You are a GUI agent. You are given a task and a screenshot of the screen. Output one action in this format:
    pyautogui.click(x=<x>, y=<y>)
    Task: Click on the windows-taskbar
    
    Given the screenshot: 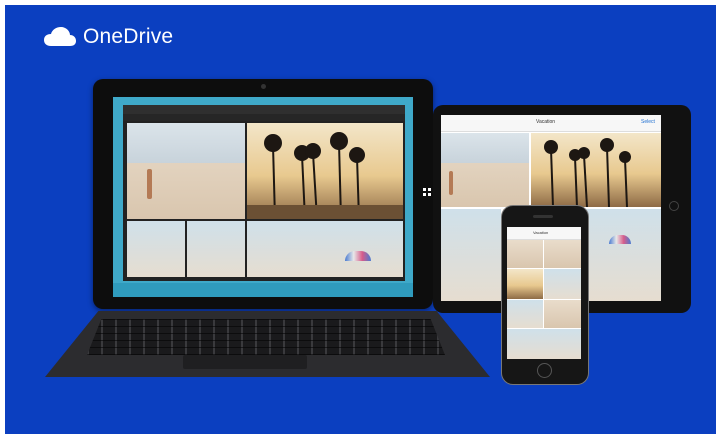 What is the action you would take?
    pyautogui.click(x=263, y=290)
    